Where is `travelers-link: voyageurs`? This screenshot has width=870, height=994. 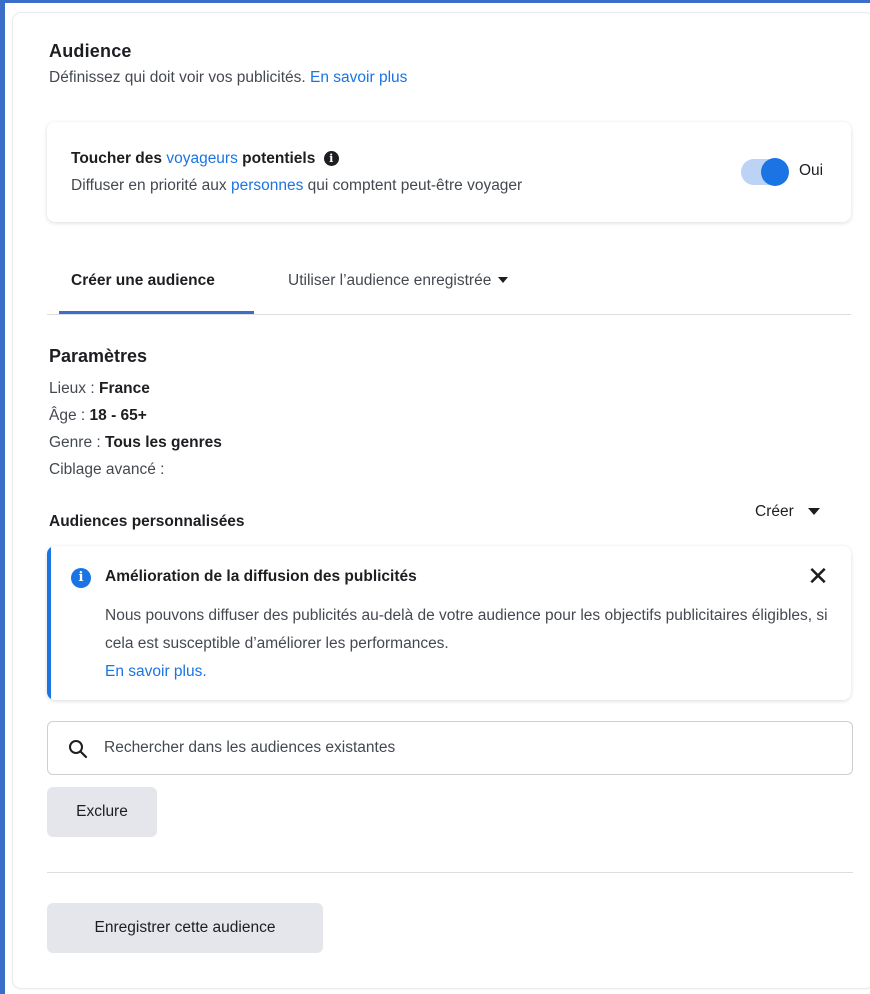
travelers-link: voyageurs is located at coordinates (202, 158).